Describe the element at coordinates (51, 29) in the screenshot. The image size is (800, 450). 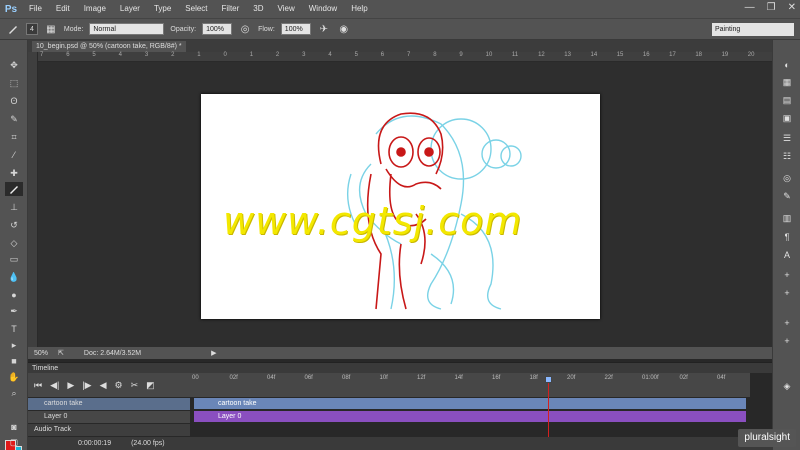
I see `brush-panel-icon: ▦` at that location.